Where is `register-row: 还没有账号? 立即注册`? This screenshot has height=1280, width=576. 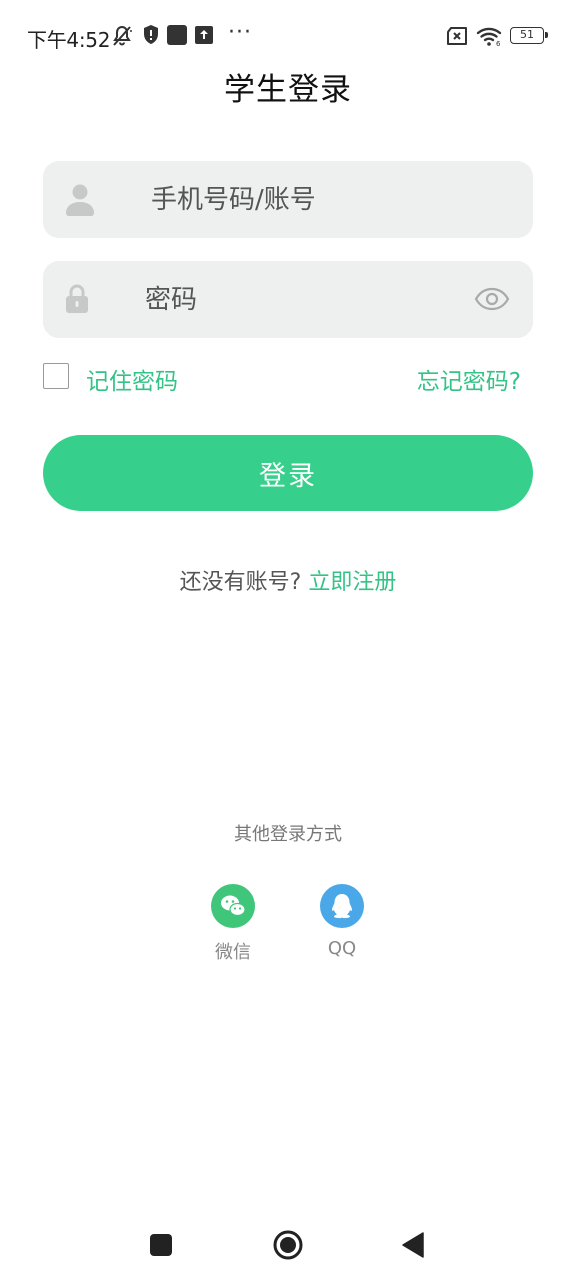 register-row: 还没有账号? 立即注册 is located at coordinates (288, 580).